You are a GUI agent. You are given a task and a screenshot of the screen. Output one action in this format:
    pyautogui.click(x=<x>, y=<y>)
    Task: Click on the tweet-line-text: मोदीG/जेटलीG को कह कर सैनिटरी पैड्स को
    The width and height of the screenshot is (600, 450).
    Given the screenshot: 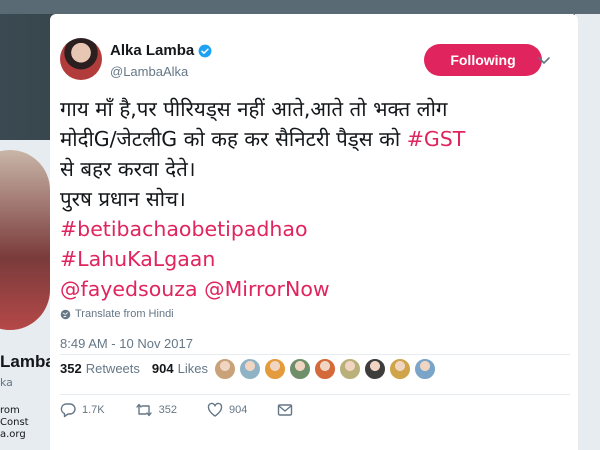 What is the action you would take?
    pyautogui.click(x=233, y=139)
    